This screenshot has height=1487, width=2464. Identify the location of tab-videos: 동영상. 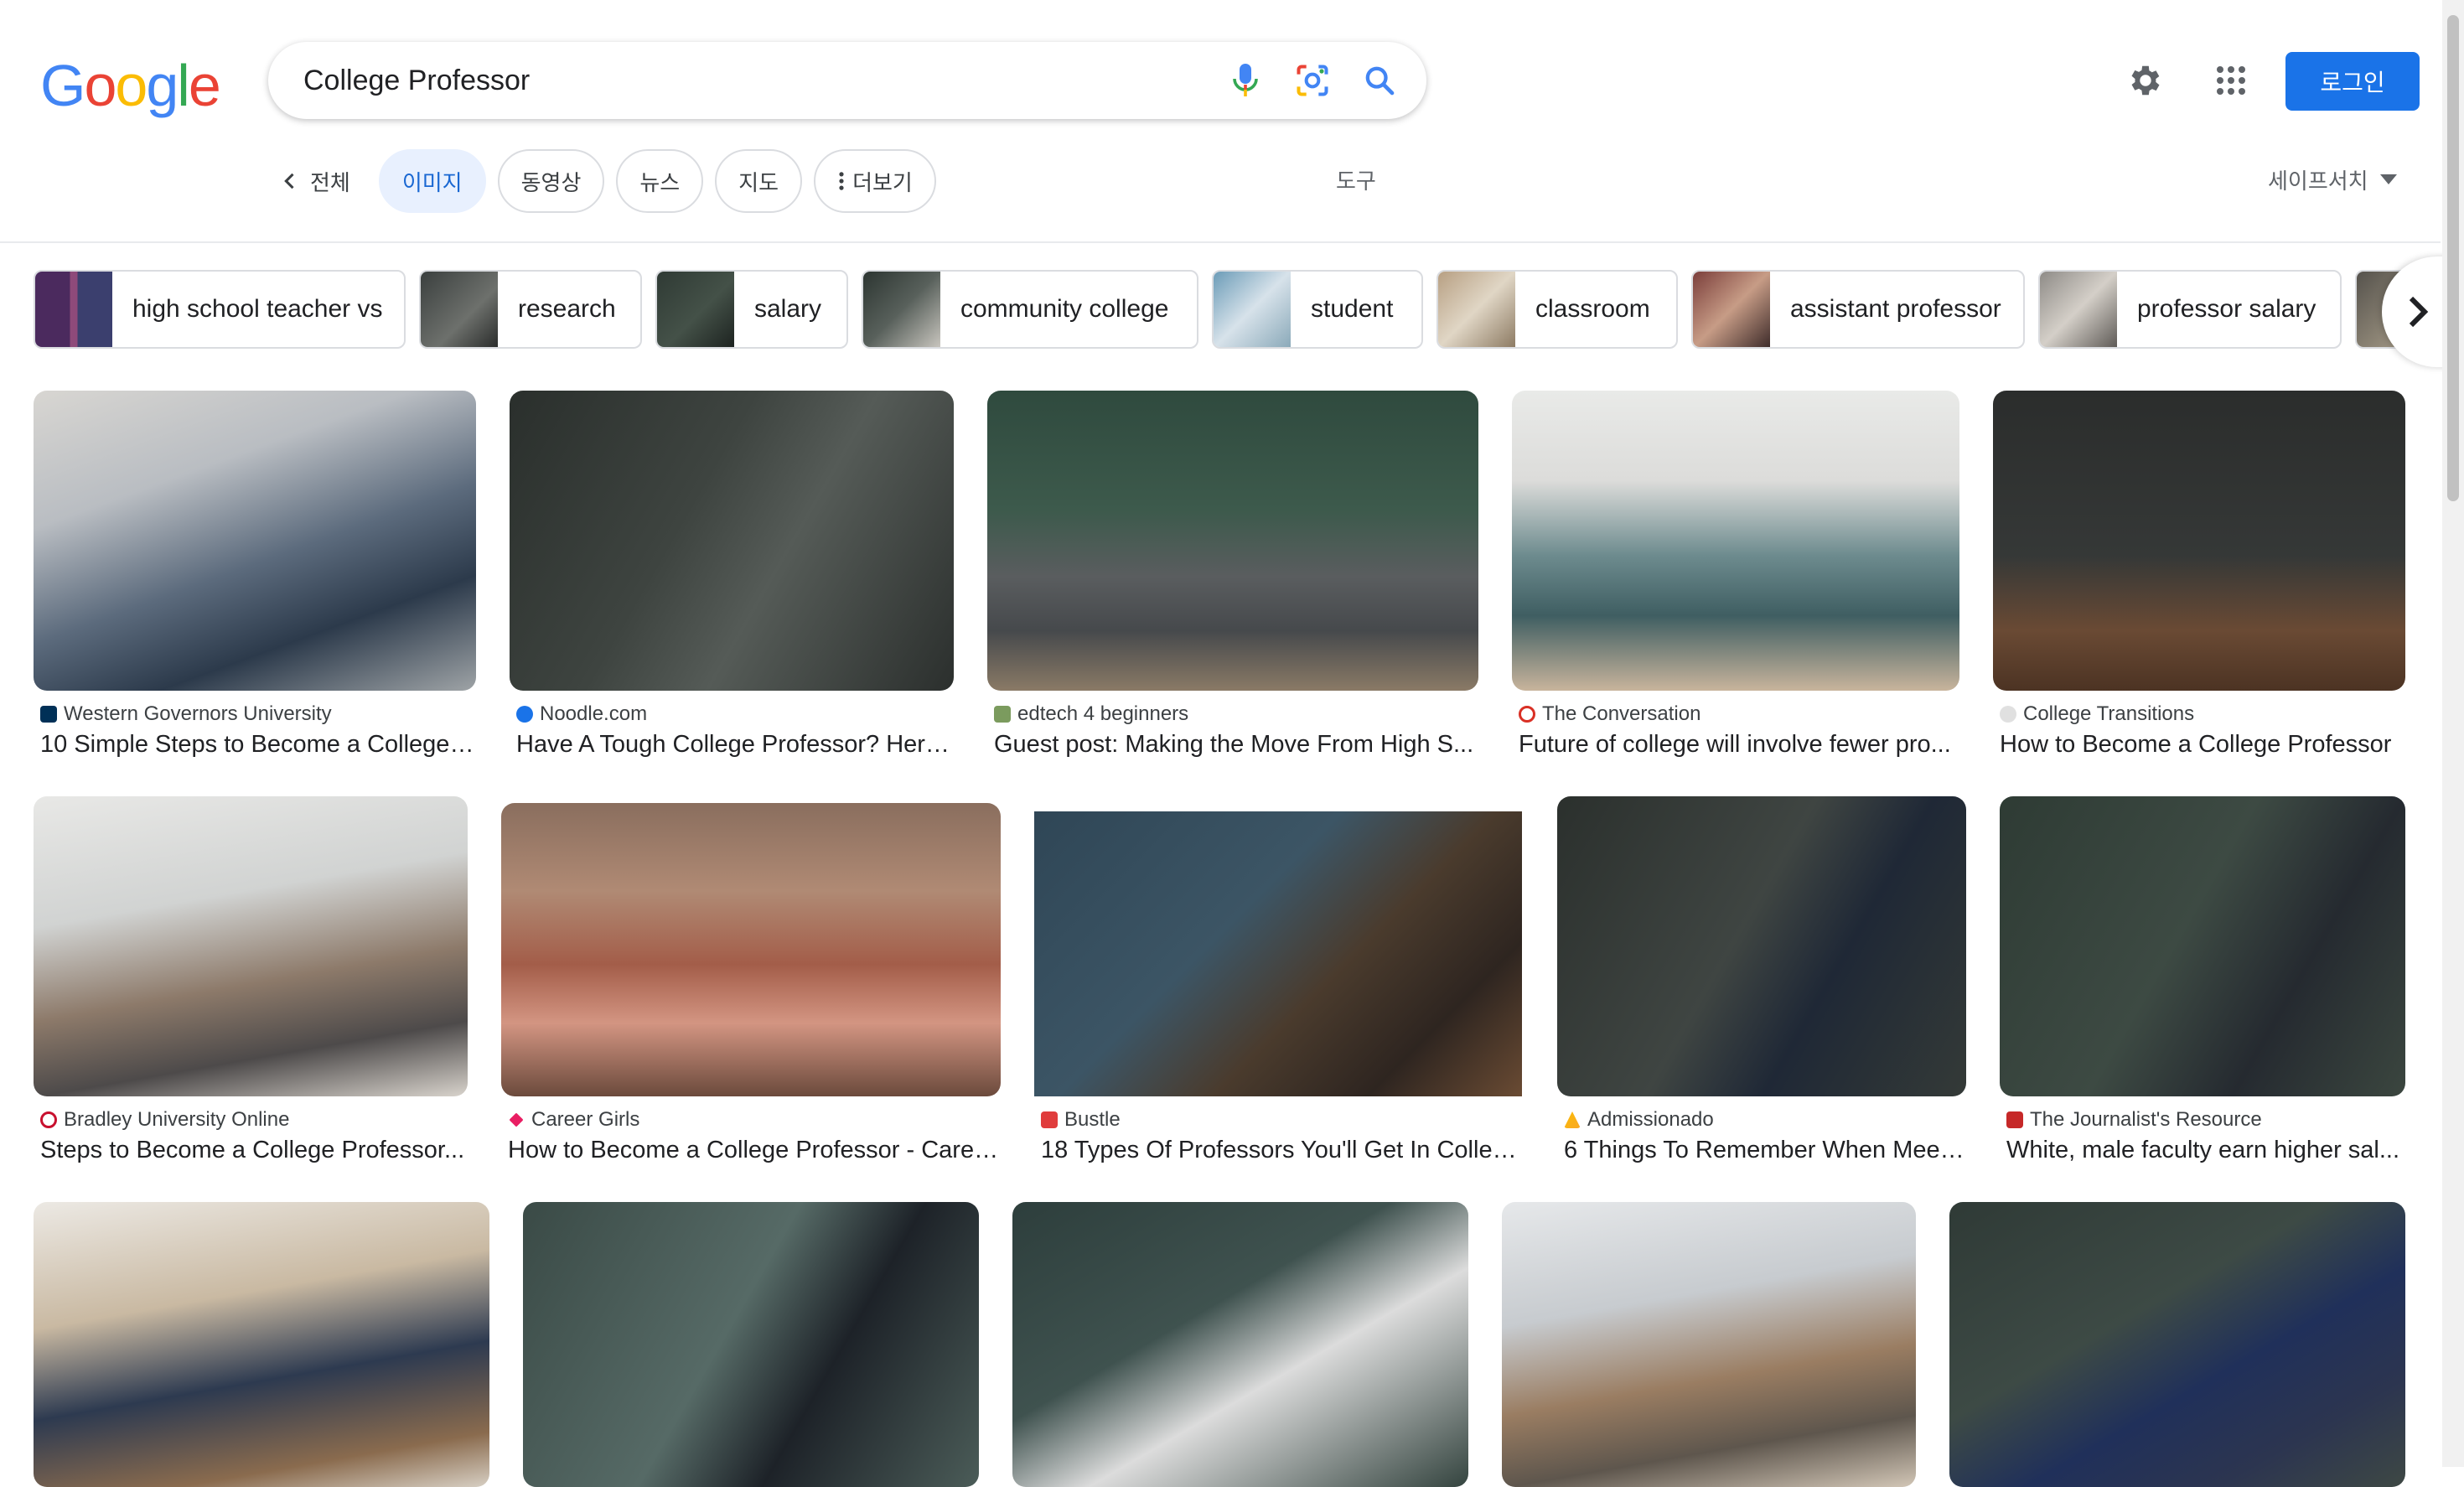
(551, 181).